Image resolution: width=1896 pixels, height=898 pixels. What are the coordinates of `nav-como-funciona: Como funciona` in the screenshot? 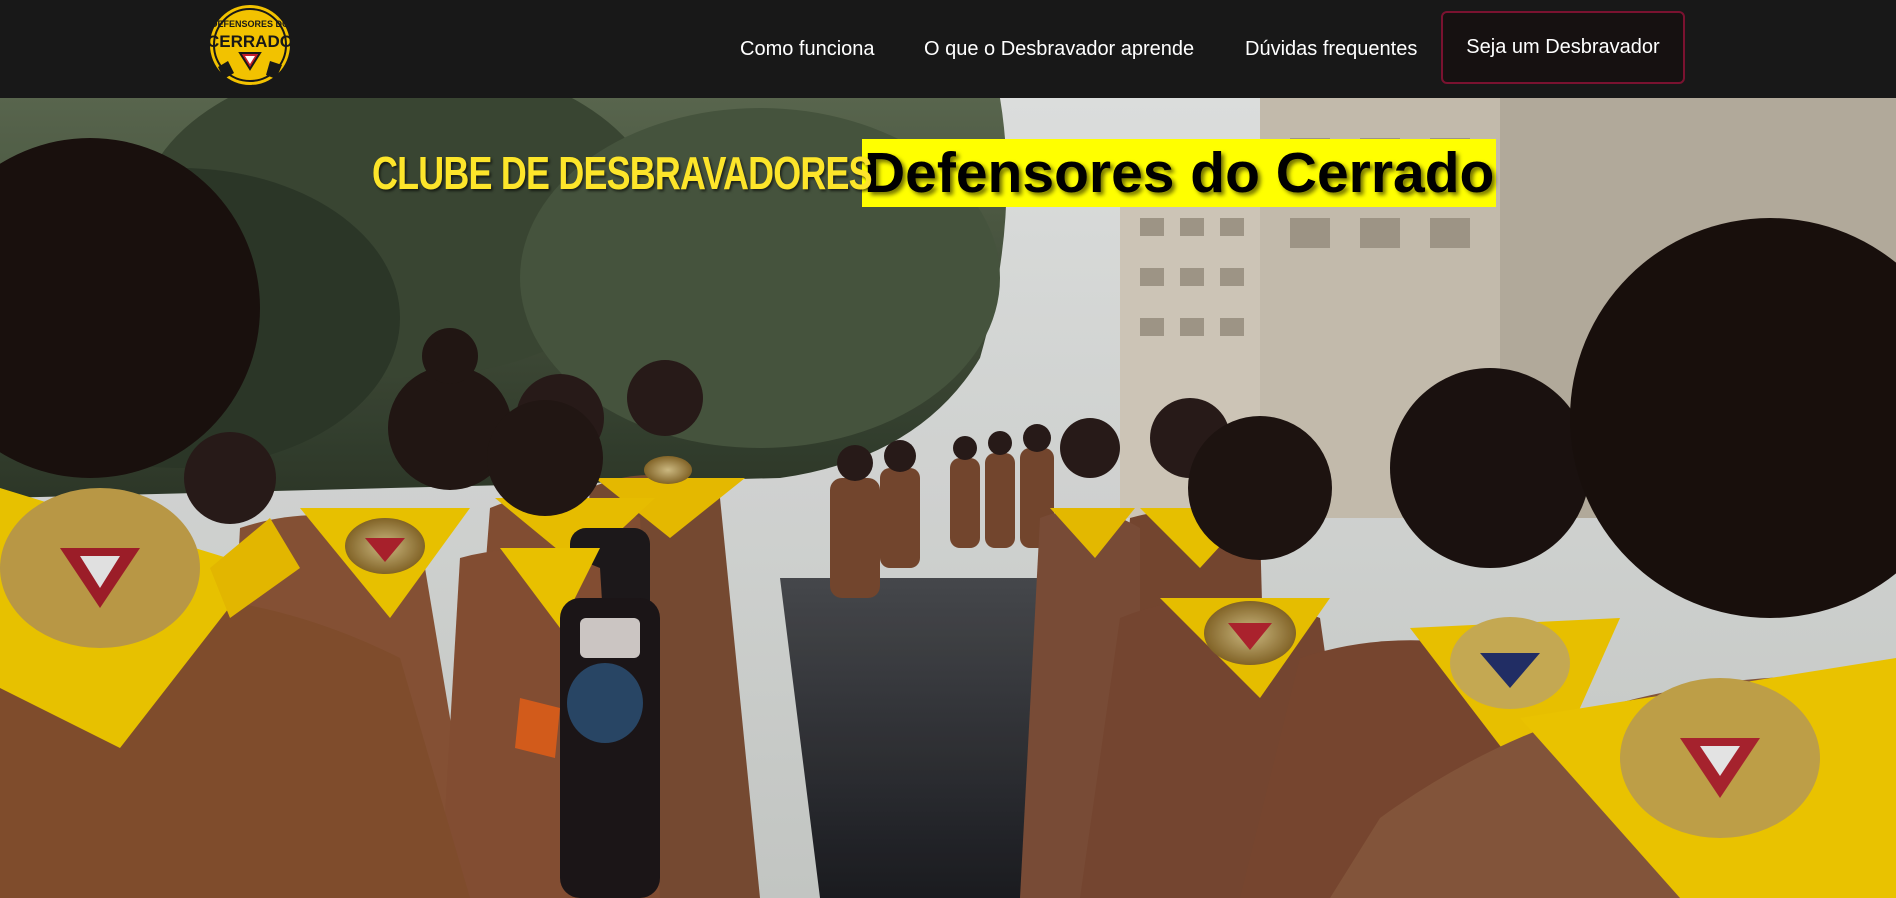 It's located at (807, 49).